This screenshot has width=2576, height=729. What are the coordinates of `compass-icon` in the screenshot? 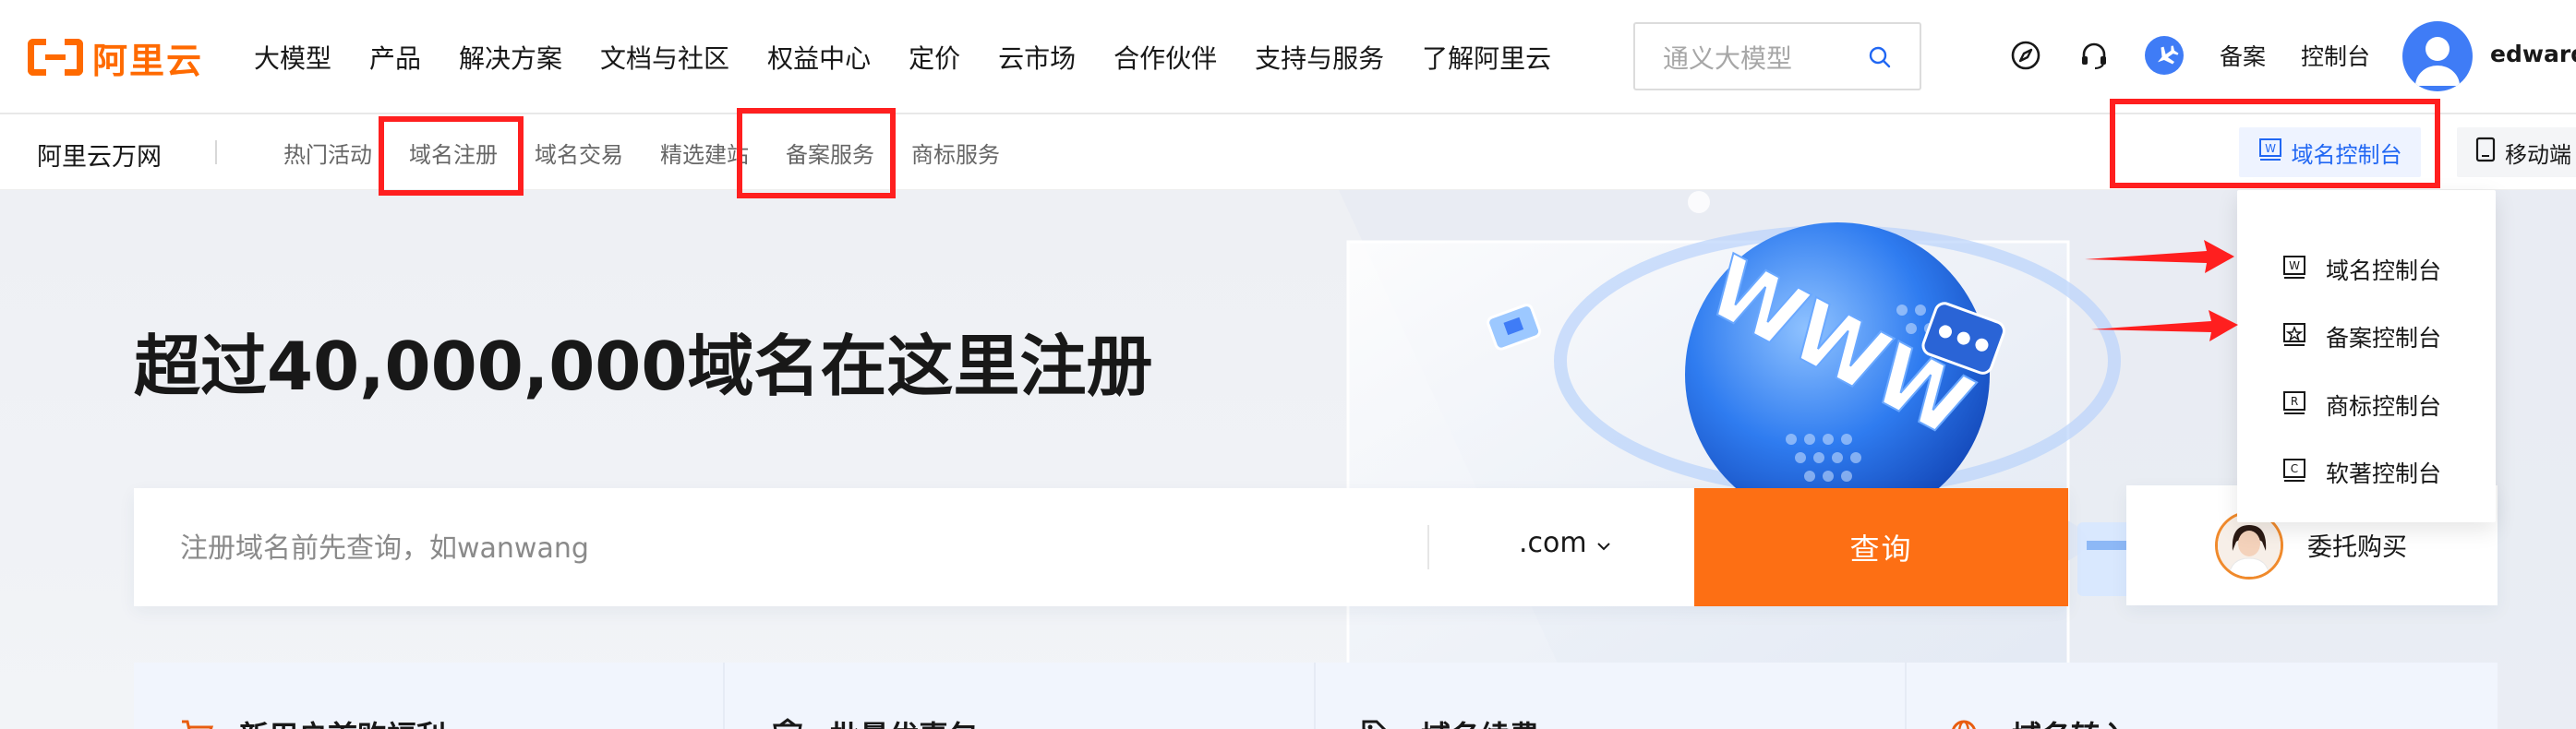 It's located at (2025, 55).